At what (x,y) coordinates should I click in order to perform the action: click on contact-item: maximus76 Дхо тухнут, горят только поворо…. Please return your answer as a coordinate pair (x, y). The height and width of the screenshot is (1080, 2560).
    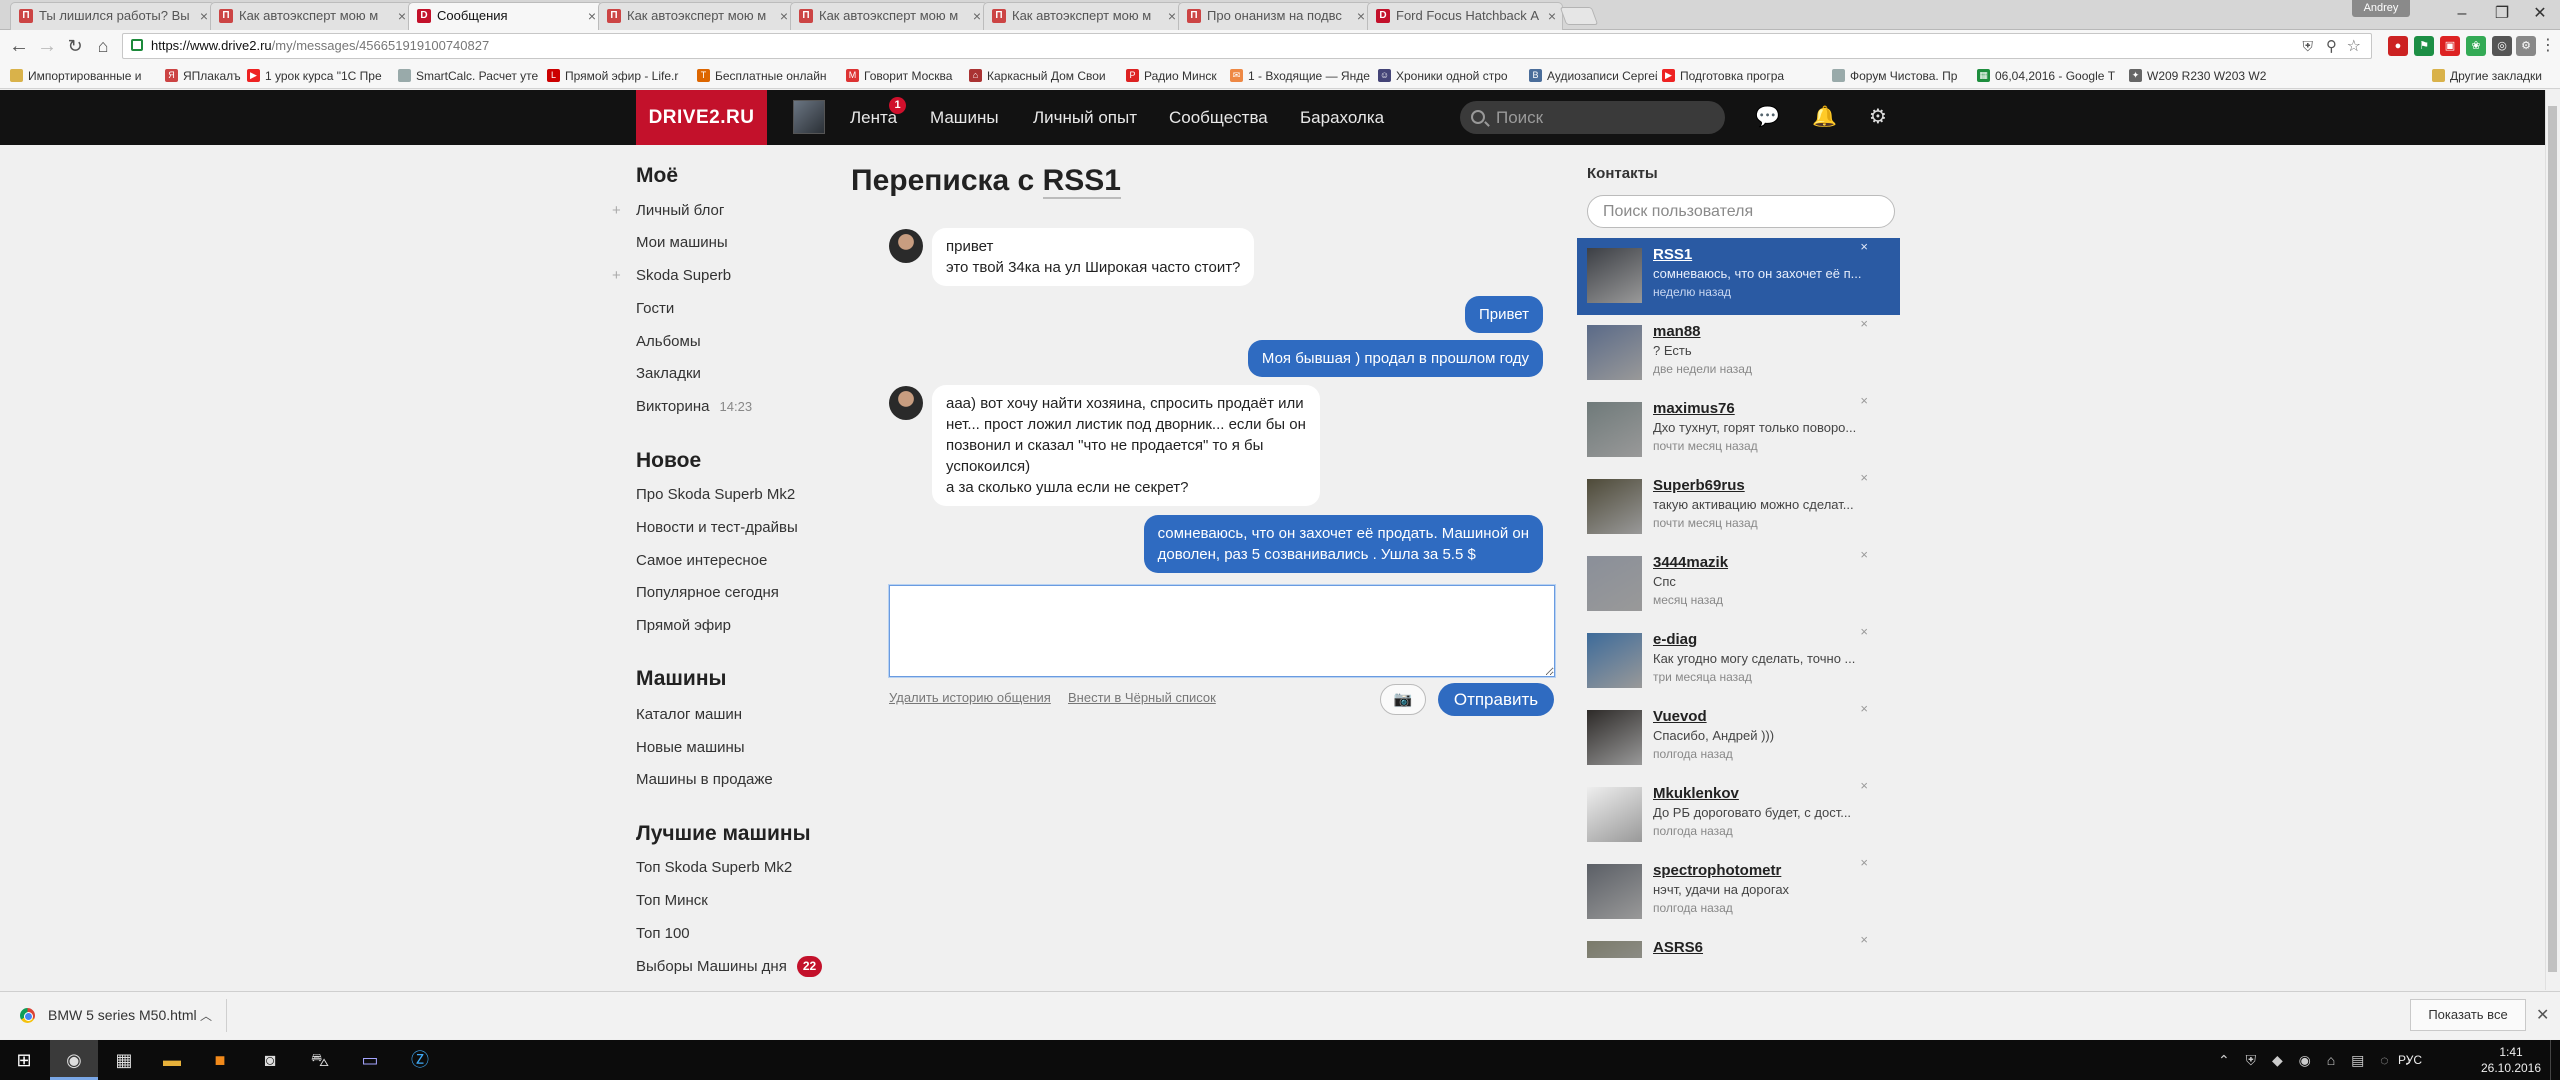
    Looking at the image, I should click on (1738, 430).